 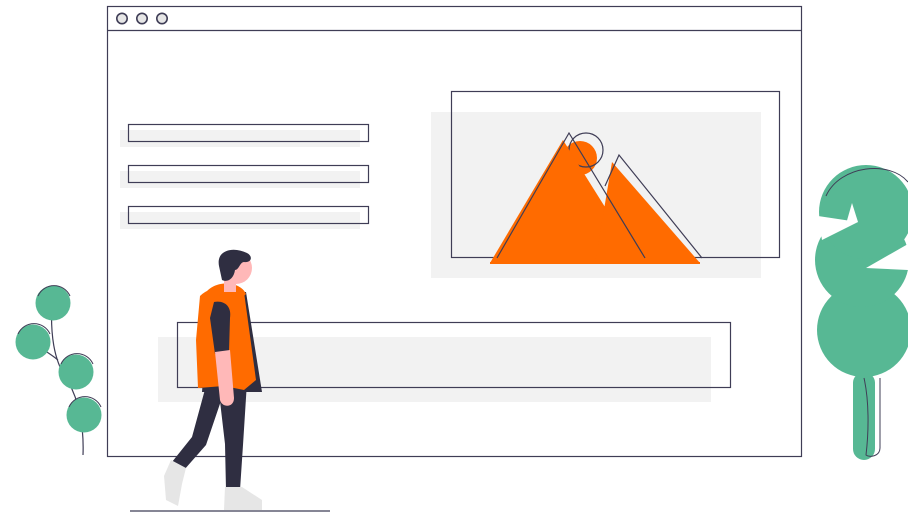 I want to click on plant-icon, so click(x=58, y=370).